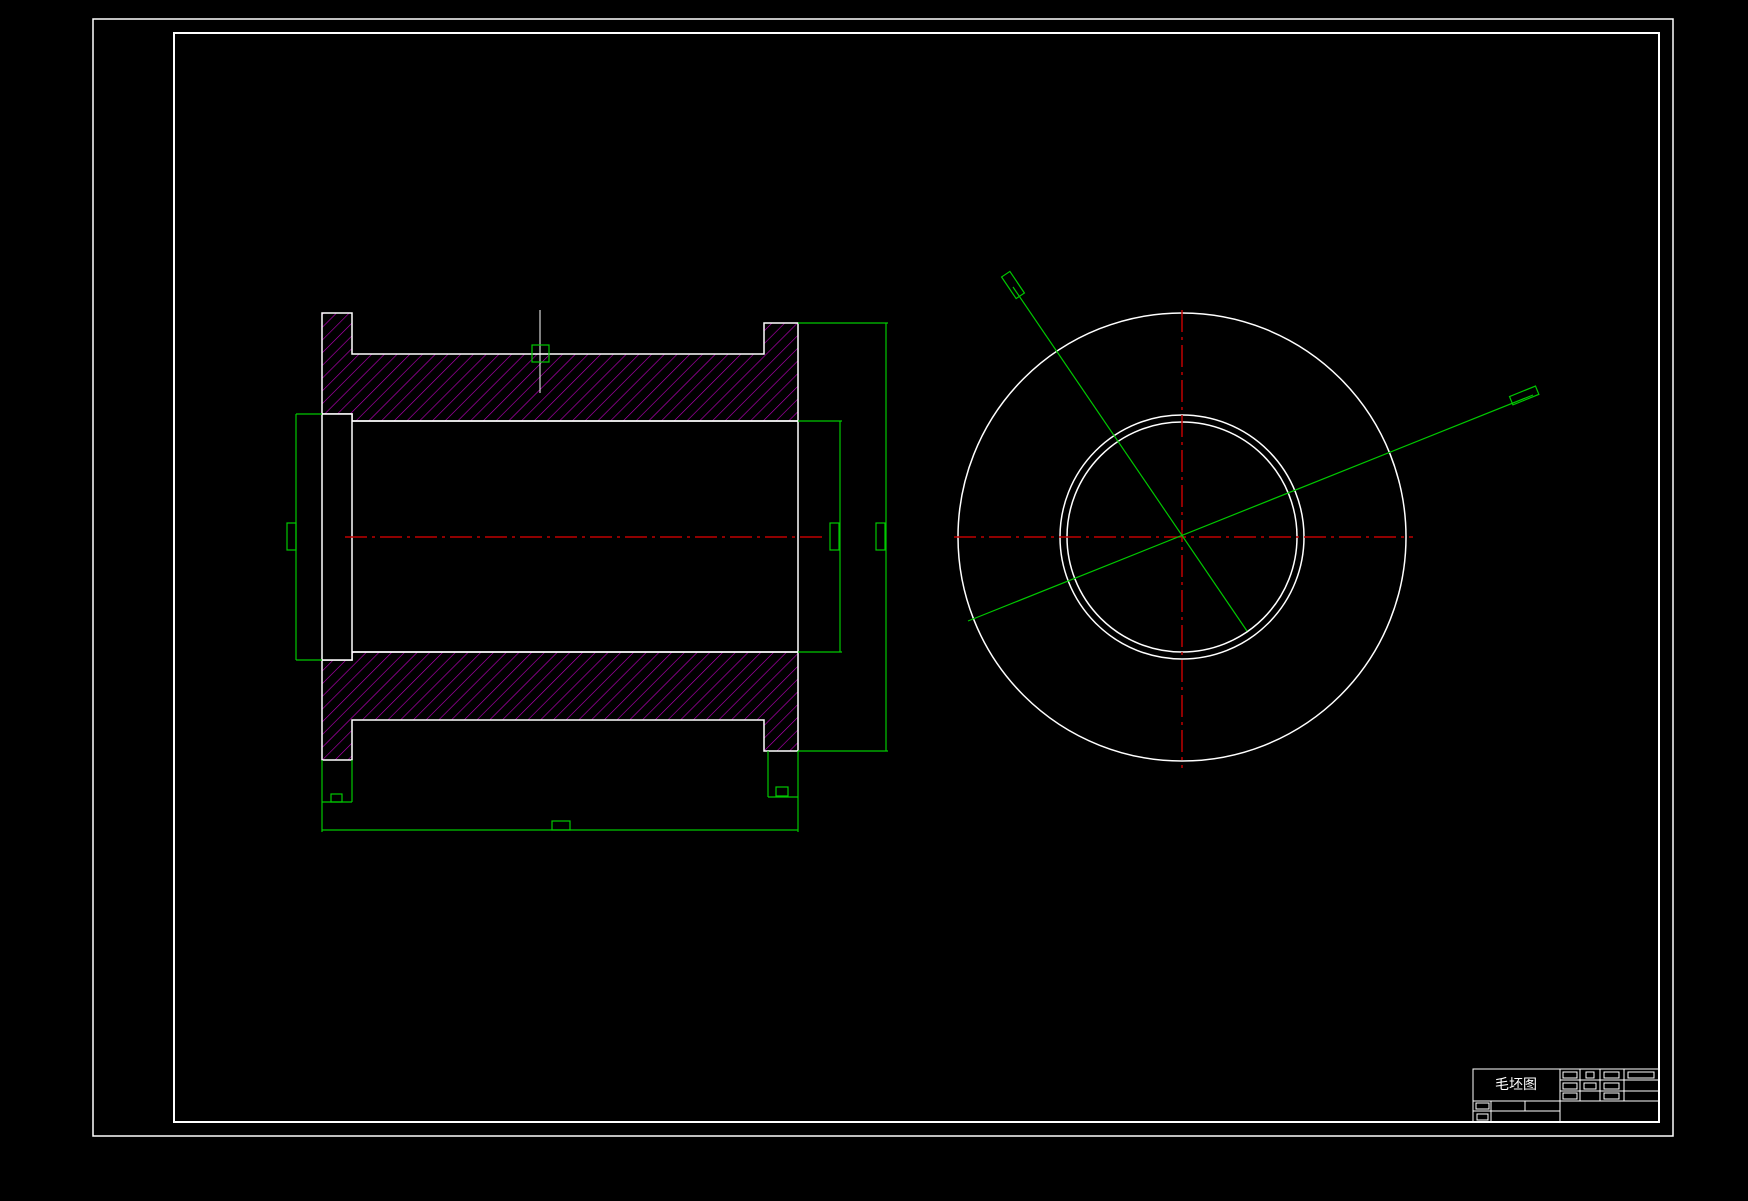  I want to click on section-view, so click(587, 571).